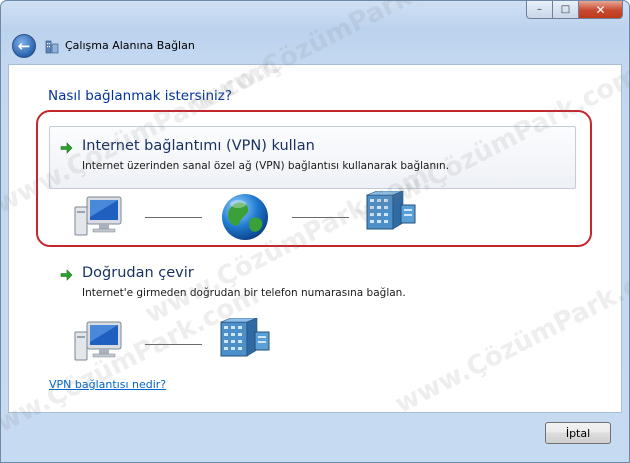  I want to click on window-controls: – □ ✕, so click(574, 10).